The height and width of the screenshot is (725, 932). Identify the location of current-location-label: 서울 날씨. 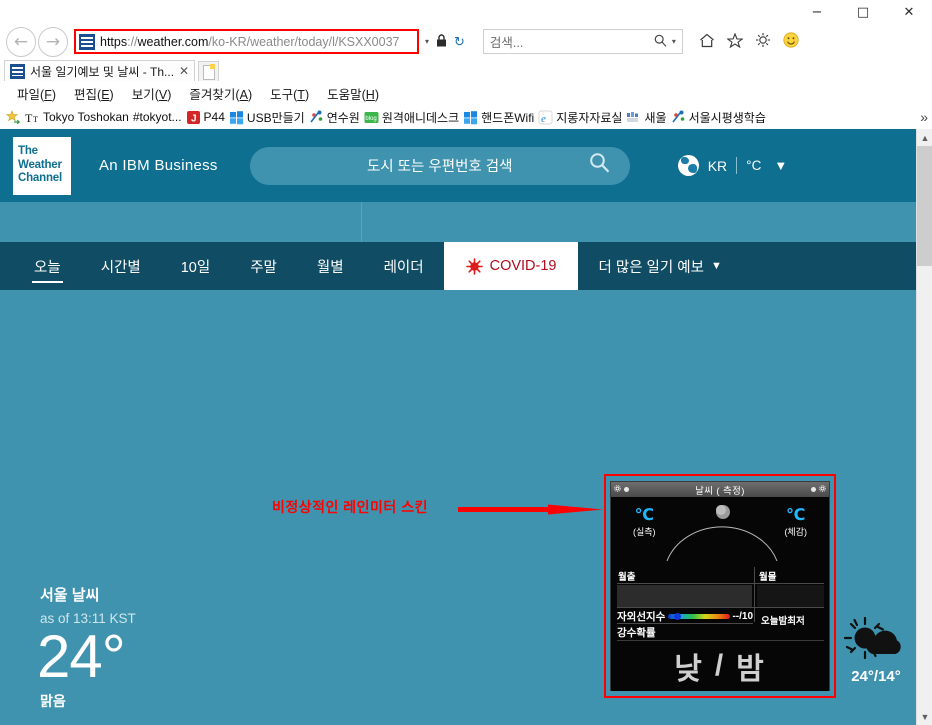
(70, 595).